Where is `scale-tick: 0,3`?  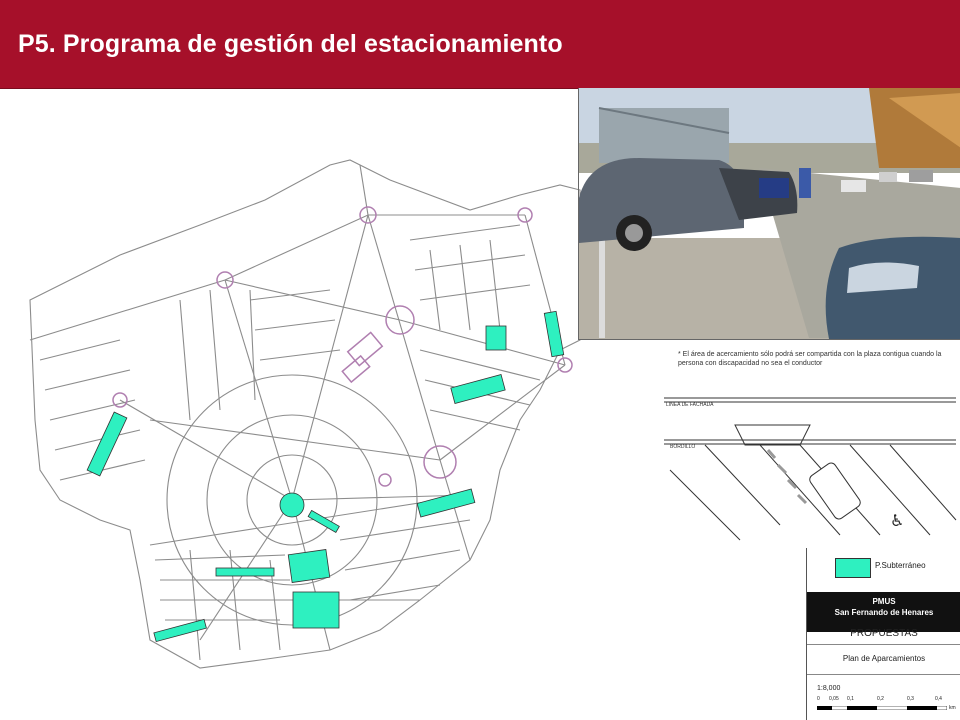
scale-tick: 0,3 is located at coordinates (910, 699).